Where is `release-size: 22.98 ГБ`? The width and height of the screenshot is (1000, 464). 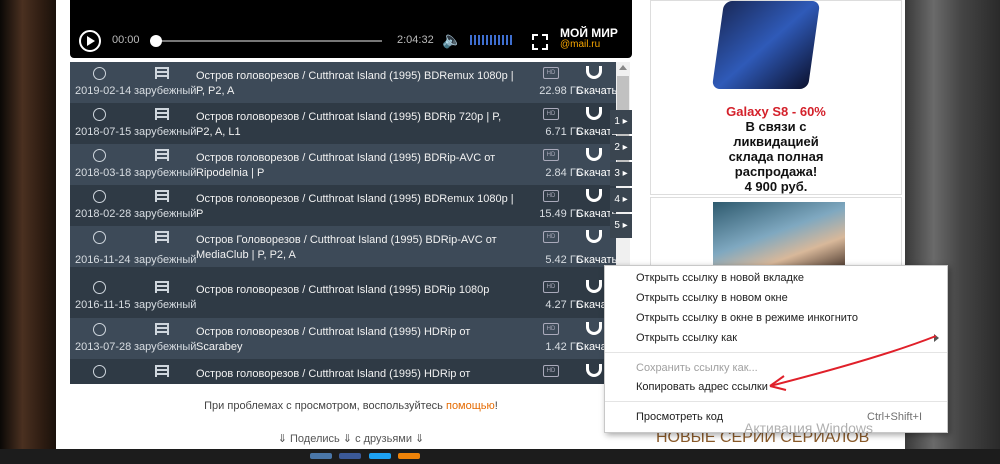
release-size: 22.98 ГБ is located at coordinates (561, 91).